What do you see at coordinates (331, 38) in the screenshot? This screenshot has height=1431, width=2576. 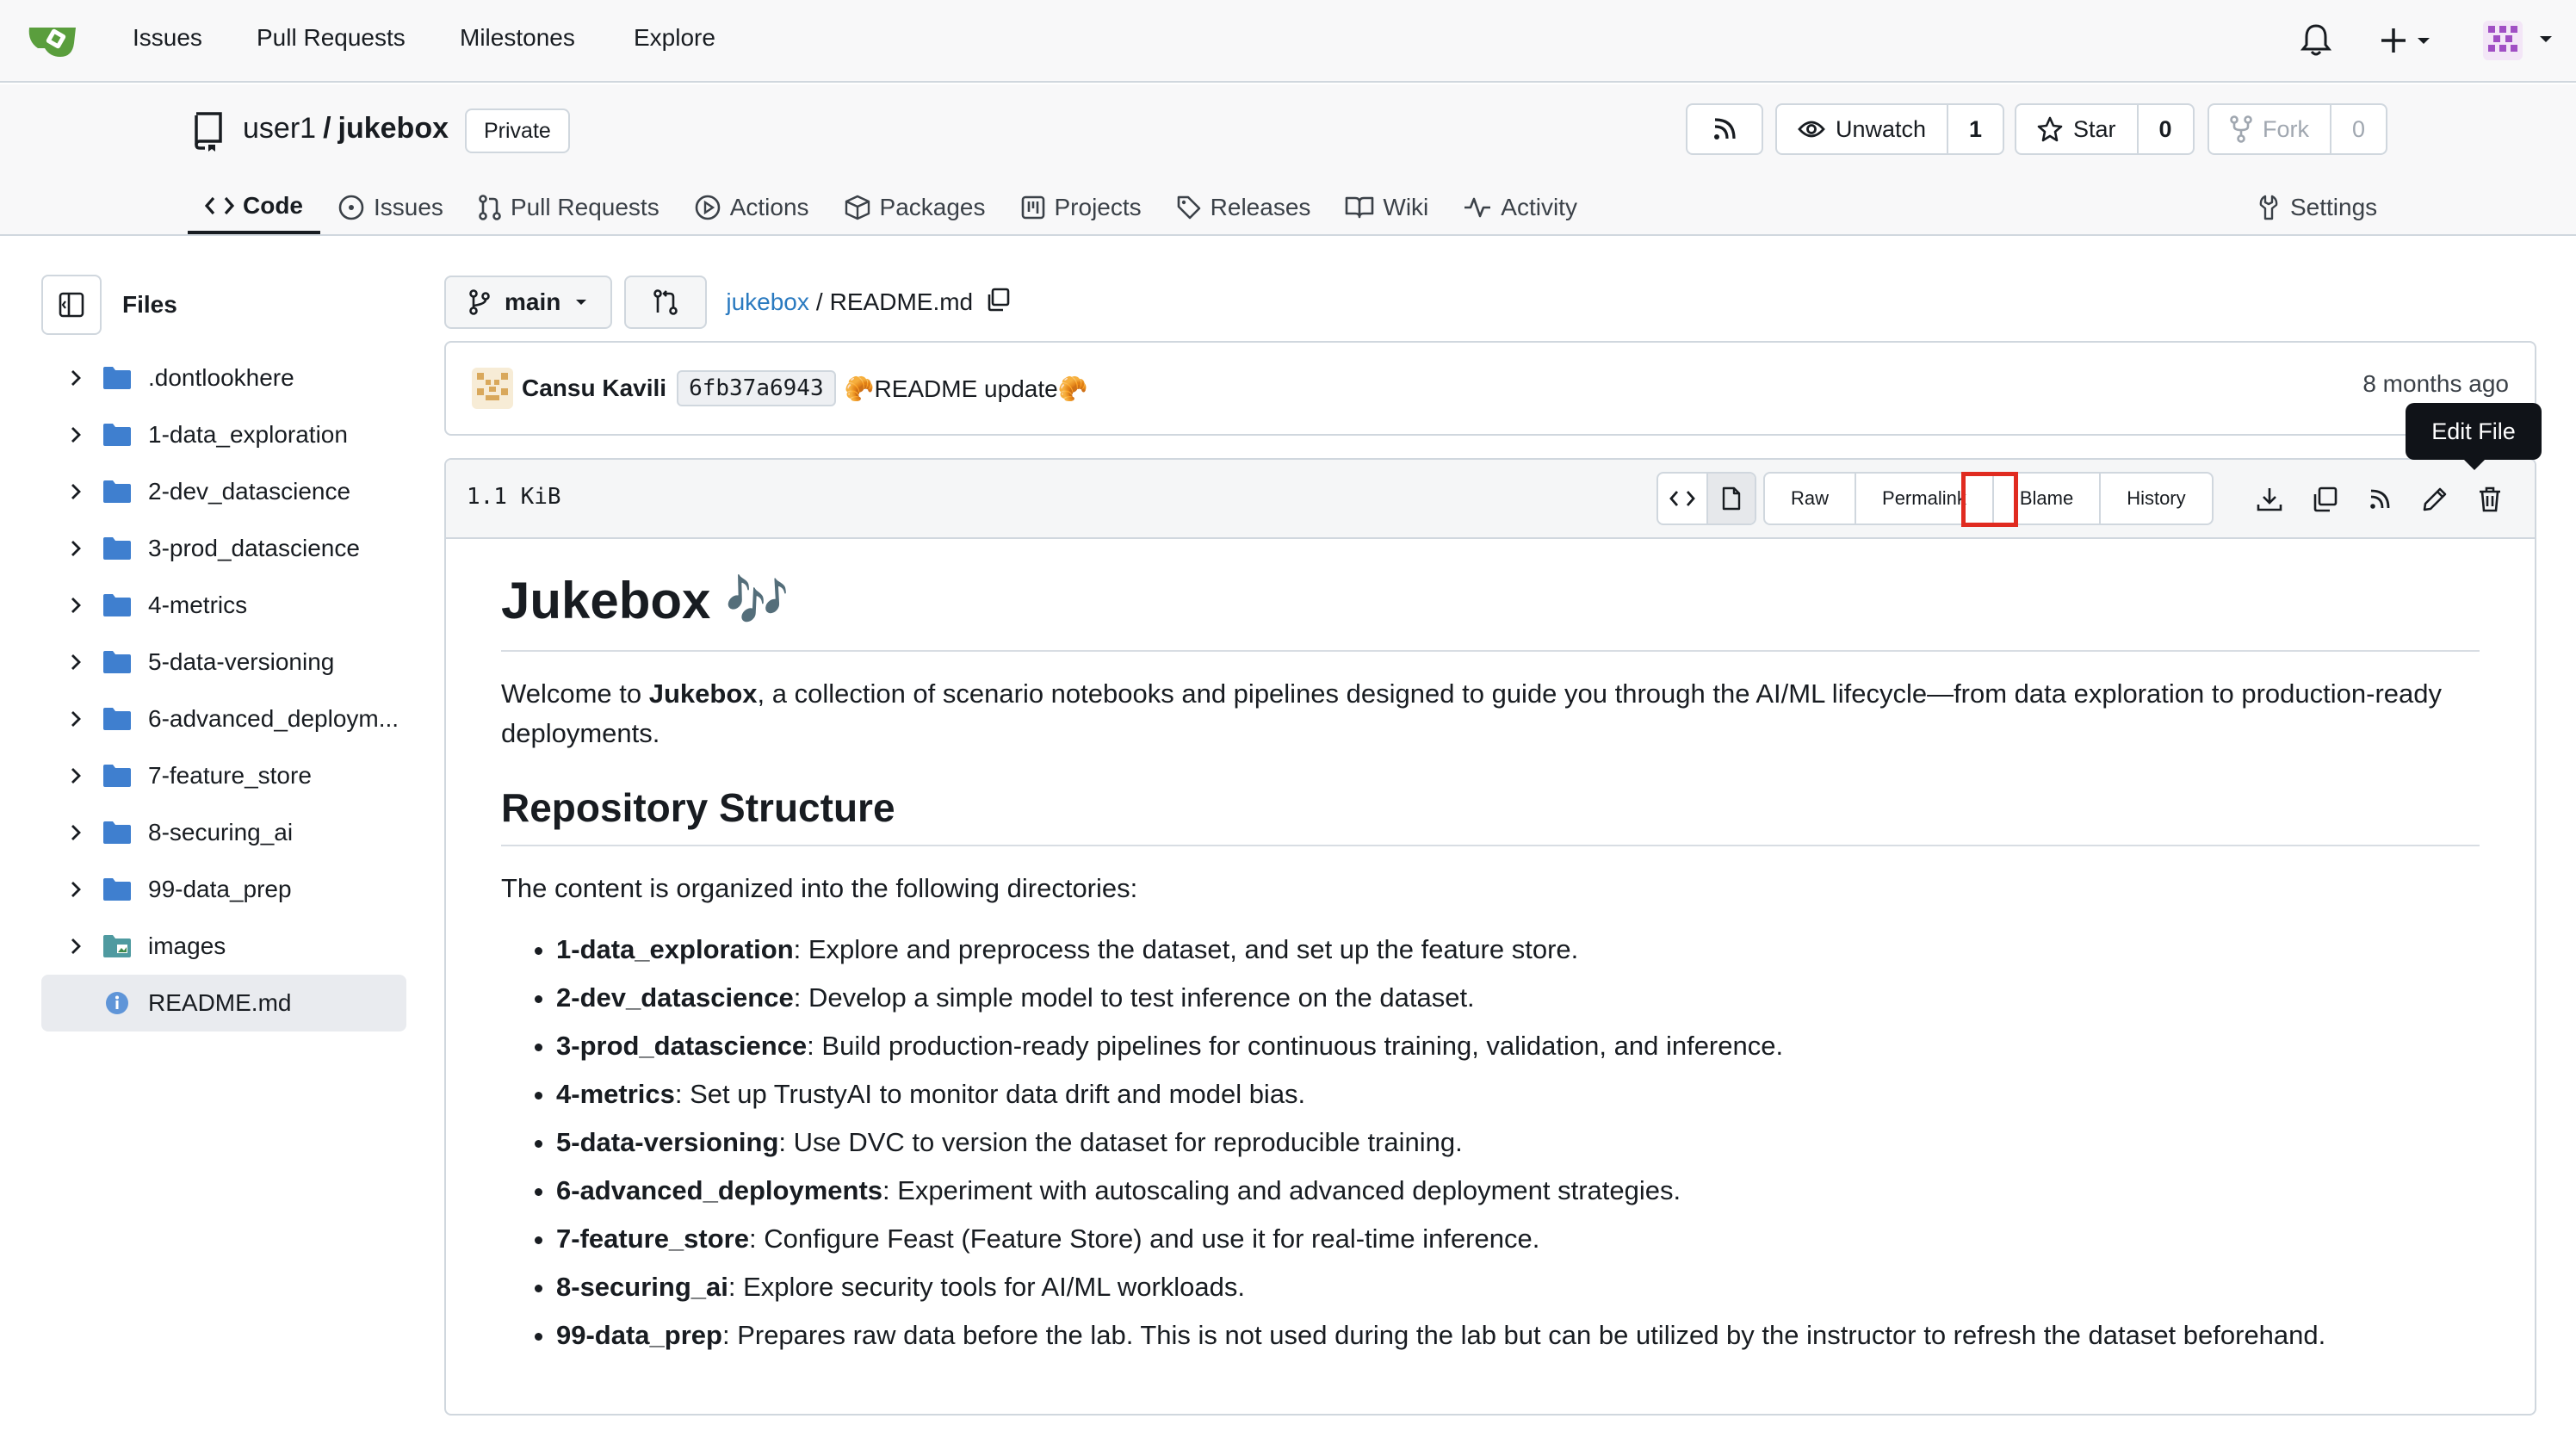 I see `nav-pull-requests: Pull Requests` at bounding box center [331, 38].